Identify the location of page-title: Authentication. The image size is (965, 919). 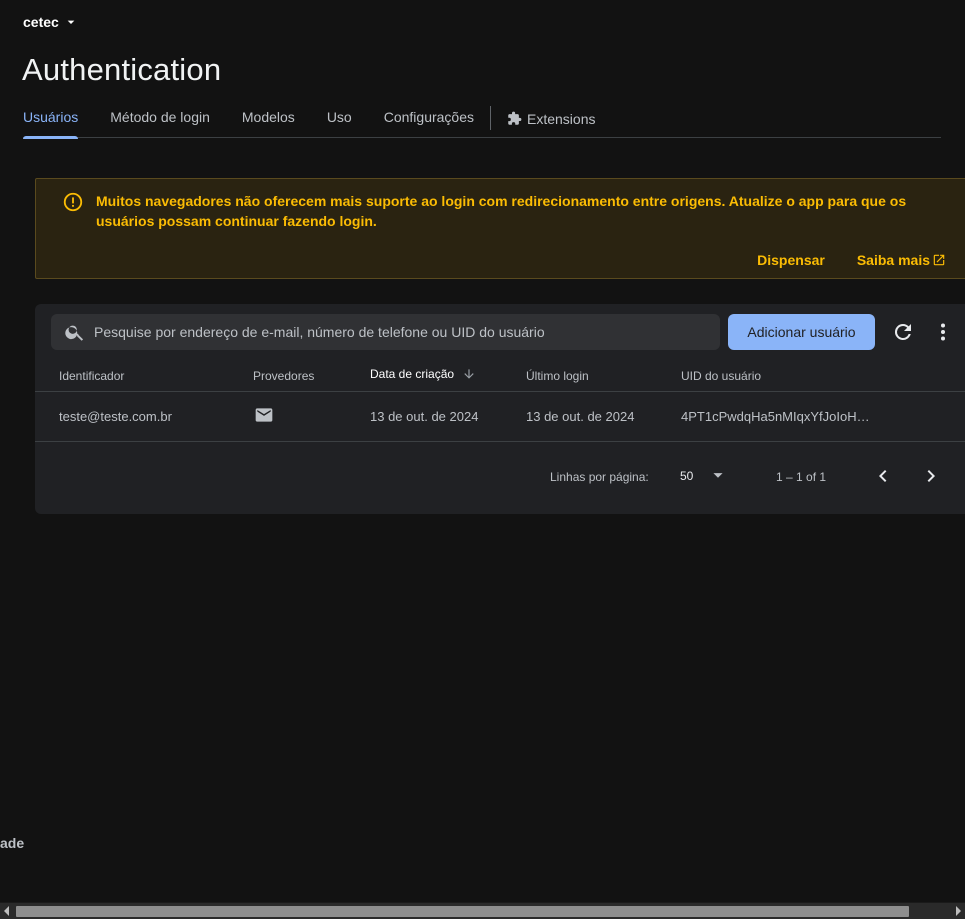
(122, 69).